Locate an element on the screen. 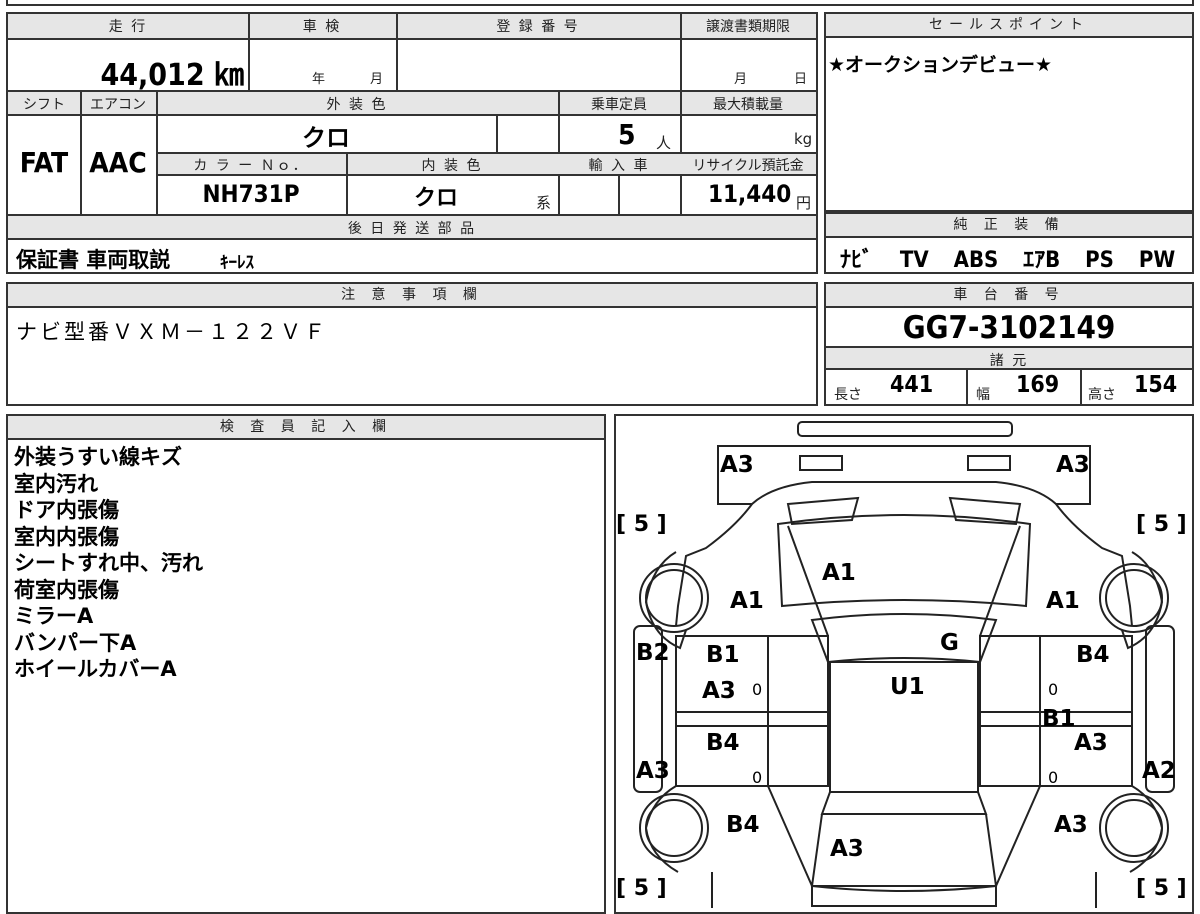 The width and height of the screenshot is (1200, 914). tire-rear-right: [ 5 ] is located at coordinates (1161, 888).